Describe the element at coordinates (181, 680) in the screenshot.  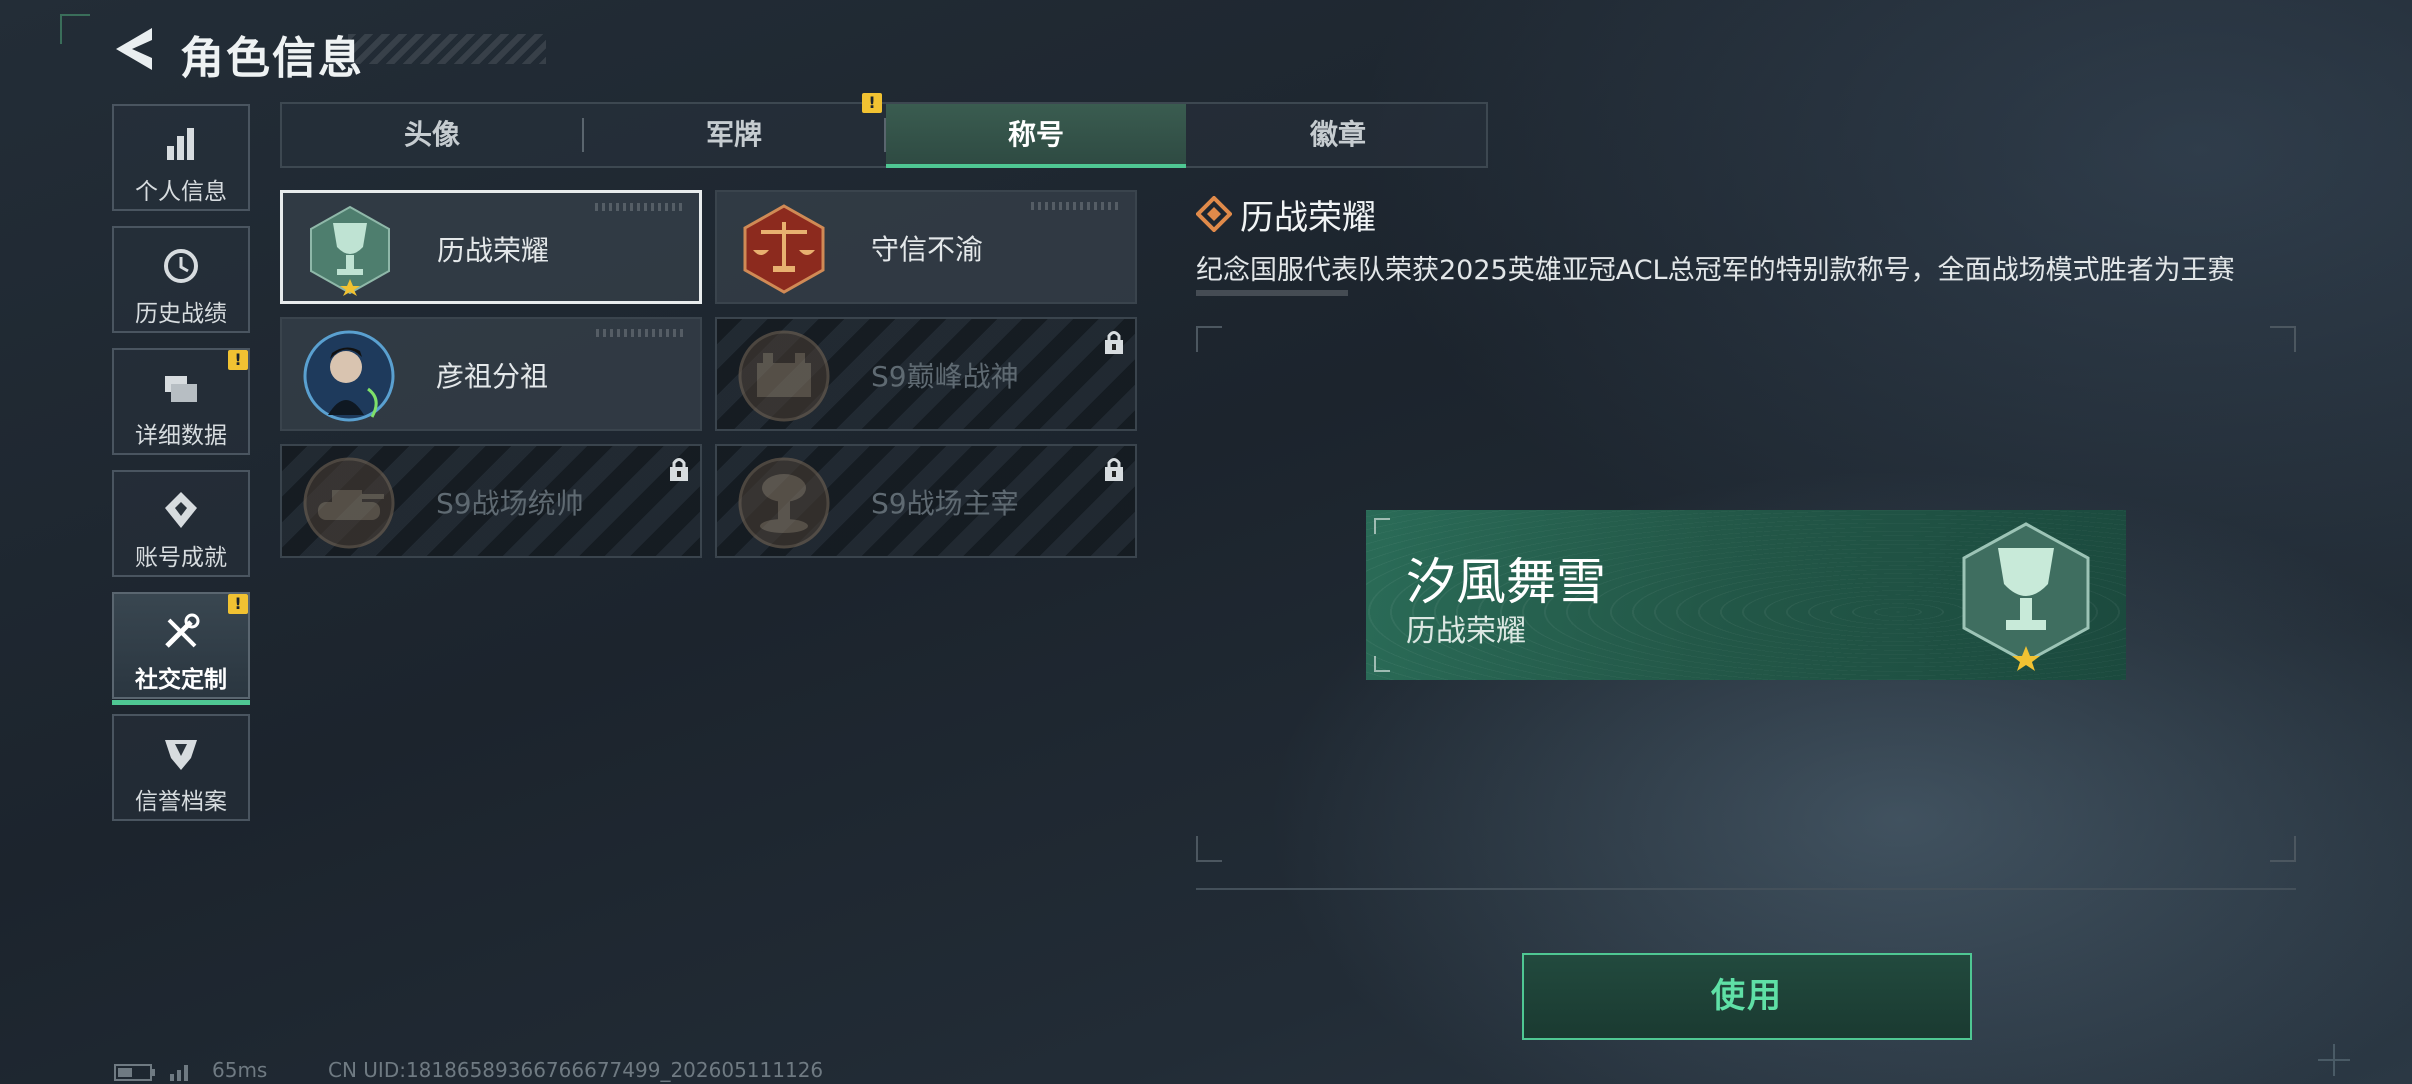
I see `sidebar-item-label: 社交定制` at that location.